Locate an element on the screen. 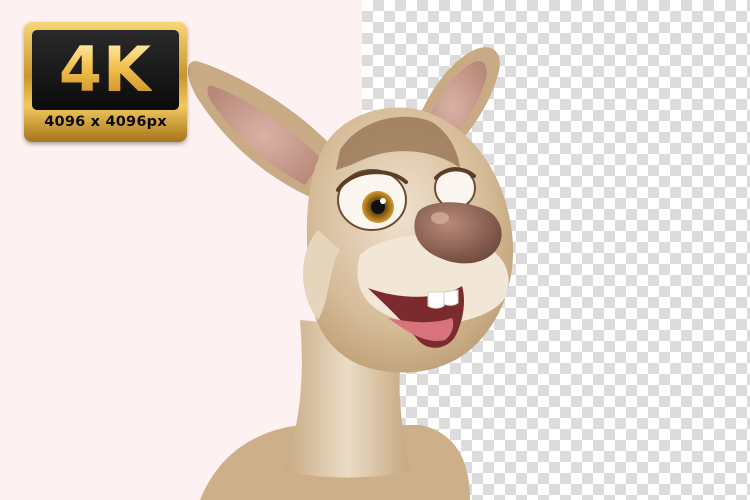  badge-title: 4K is located at coordinates (105, 69).